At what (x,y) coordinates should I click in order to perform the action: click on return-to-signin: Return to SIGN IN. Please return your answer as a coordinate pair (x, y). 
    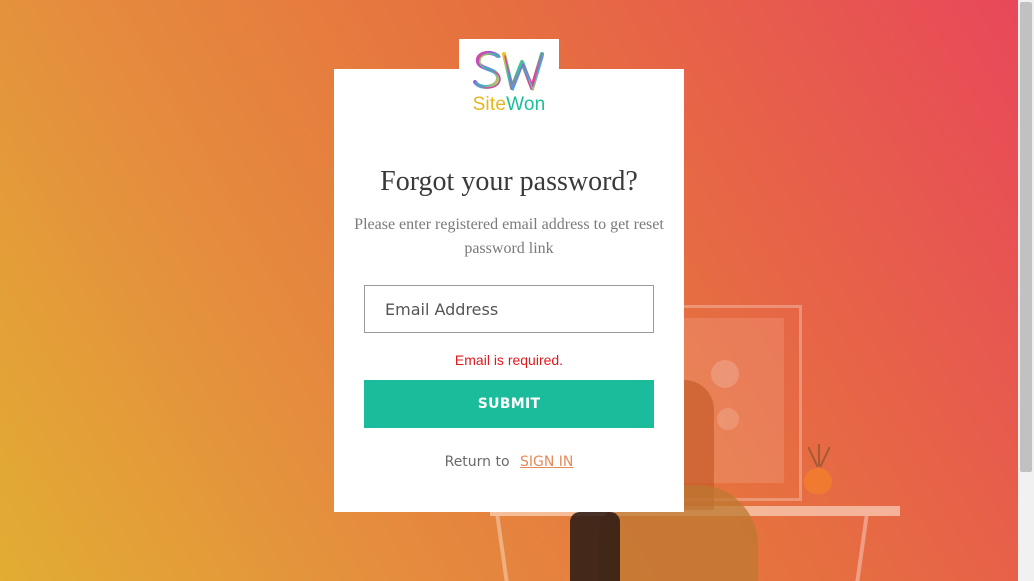
    Looking at the image, I should click on (509, 462).